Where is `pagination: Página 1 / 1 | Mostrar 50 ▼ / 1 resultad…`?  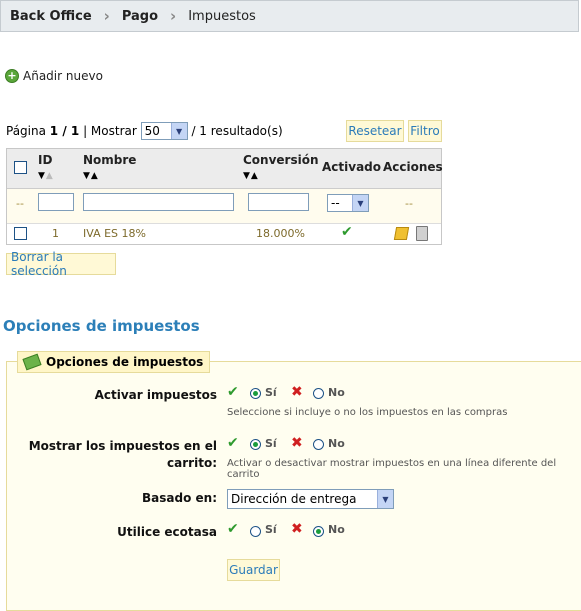
pagination: Página 1 / 1 | Mostrar 50 ▼ / 1 resultad… is located at coordinates (144, 131).